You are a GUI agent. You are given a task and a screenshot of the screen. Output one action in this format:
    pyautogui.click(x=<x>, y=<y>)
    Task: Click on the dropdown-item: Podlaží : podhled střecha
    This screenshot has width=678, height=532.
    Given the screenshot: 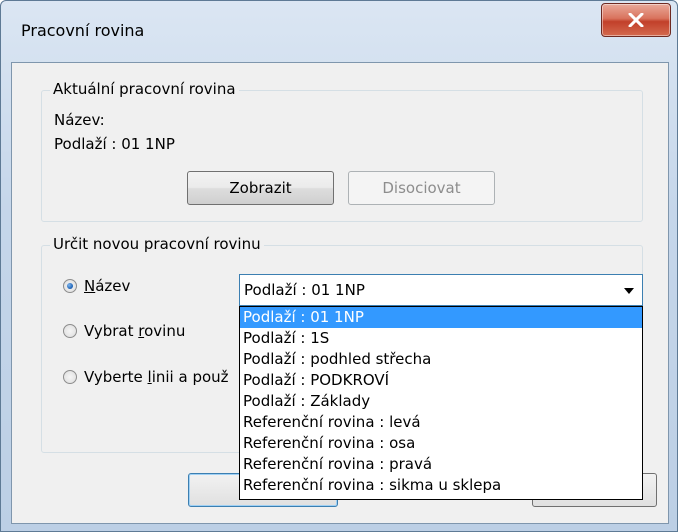 What is the action you would take?
    pyautogui.click(x=441, y=359)
    